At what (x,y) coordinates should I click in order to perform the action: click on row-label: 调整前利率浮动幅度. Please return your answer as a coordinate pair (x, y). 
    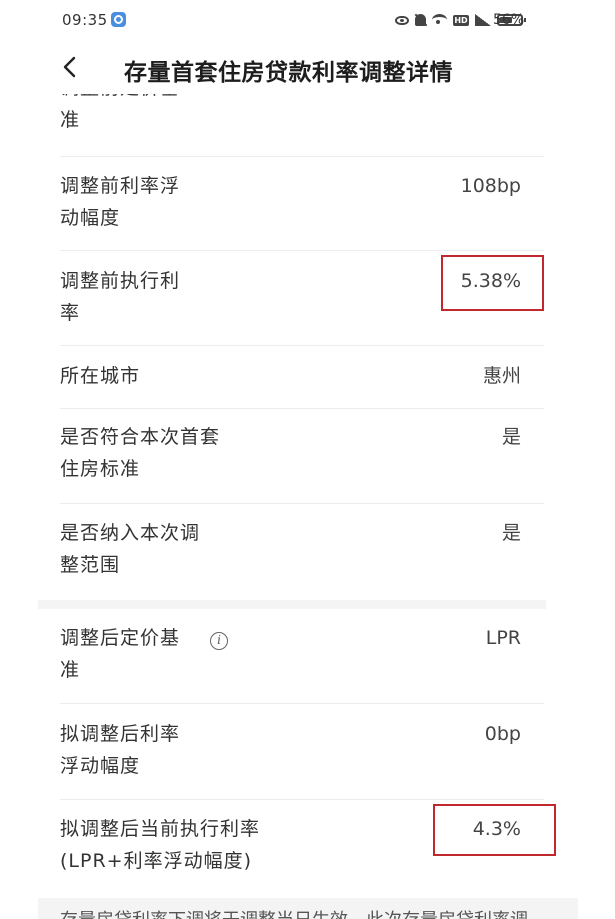
    Looking at the image, I should click on (120, 202).